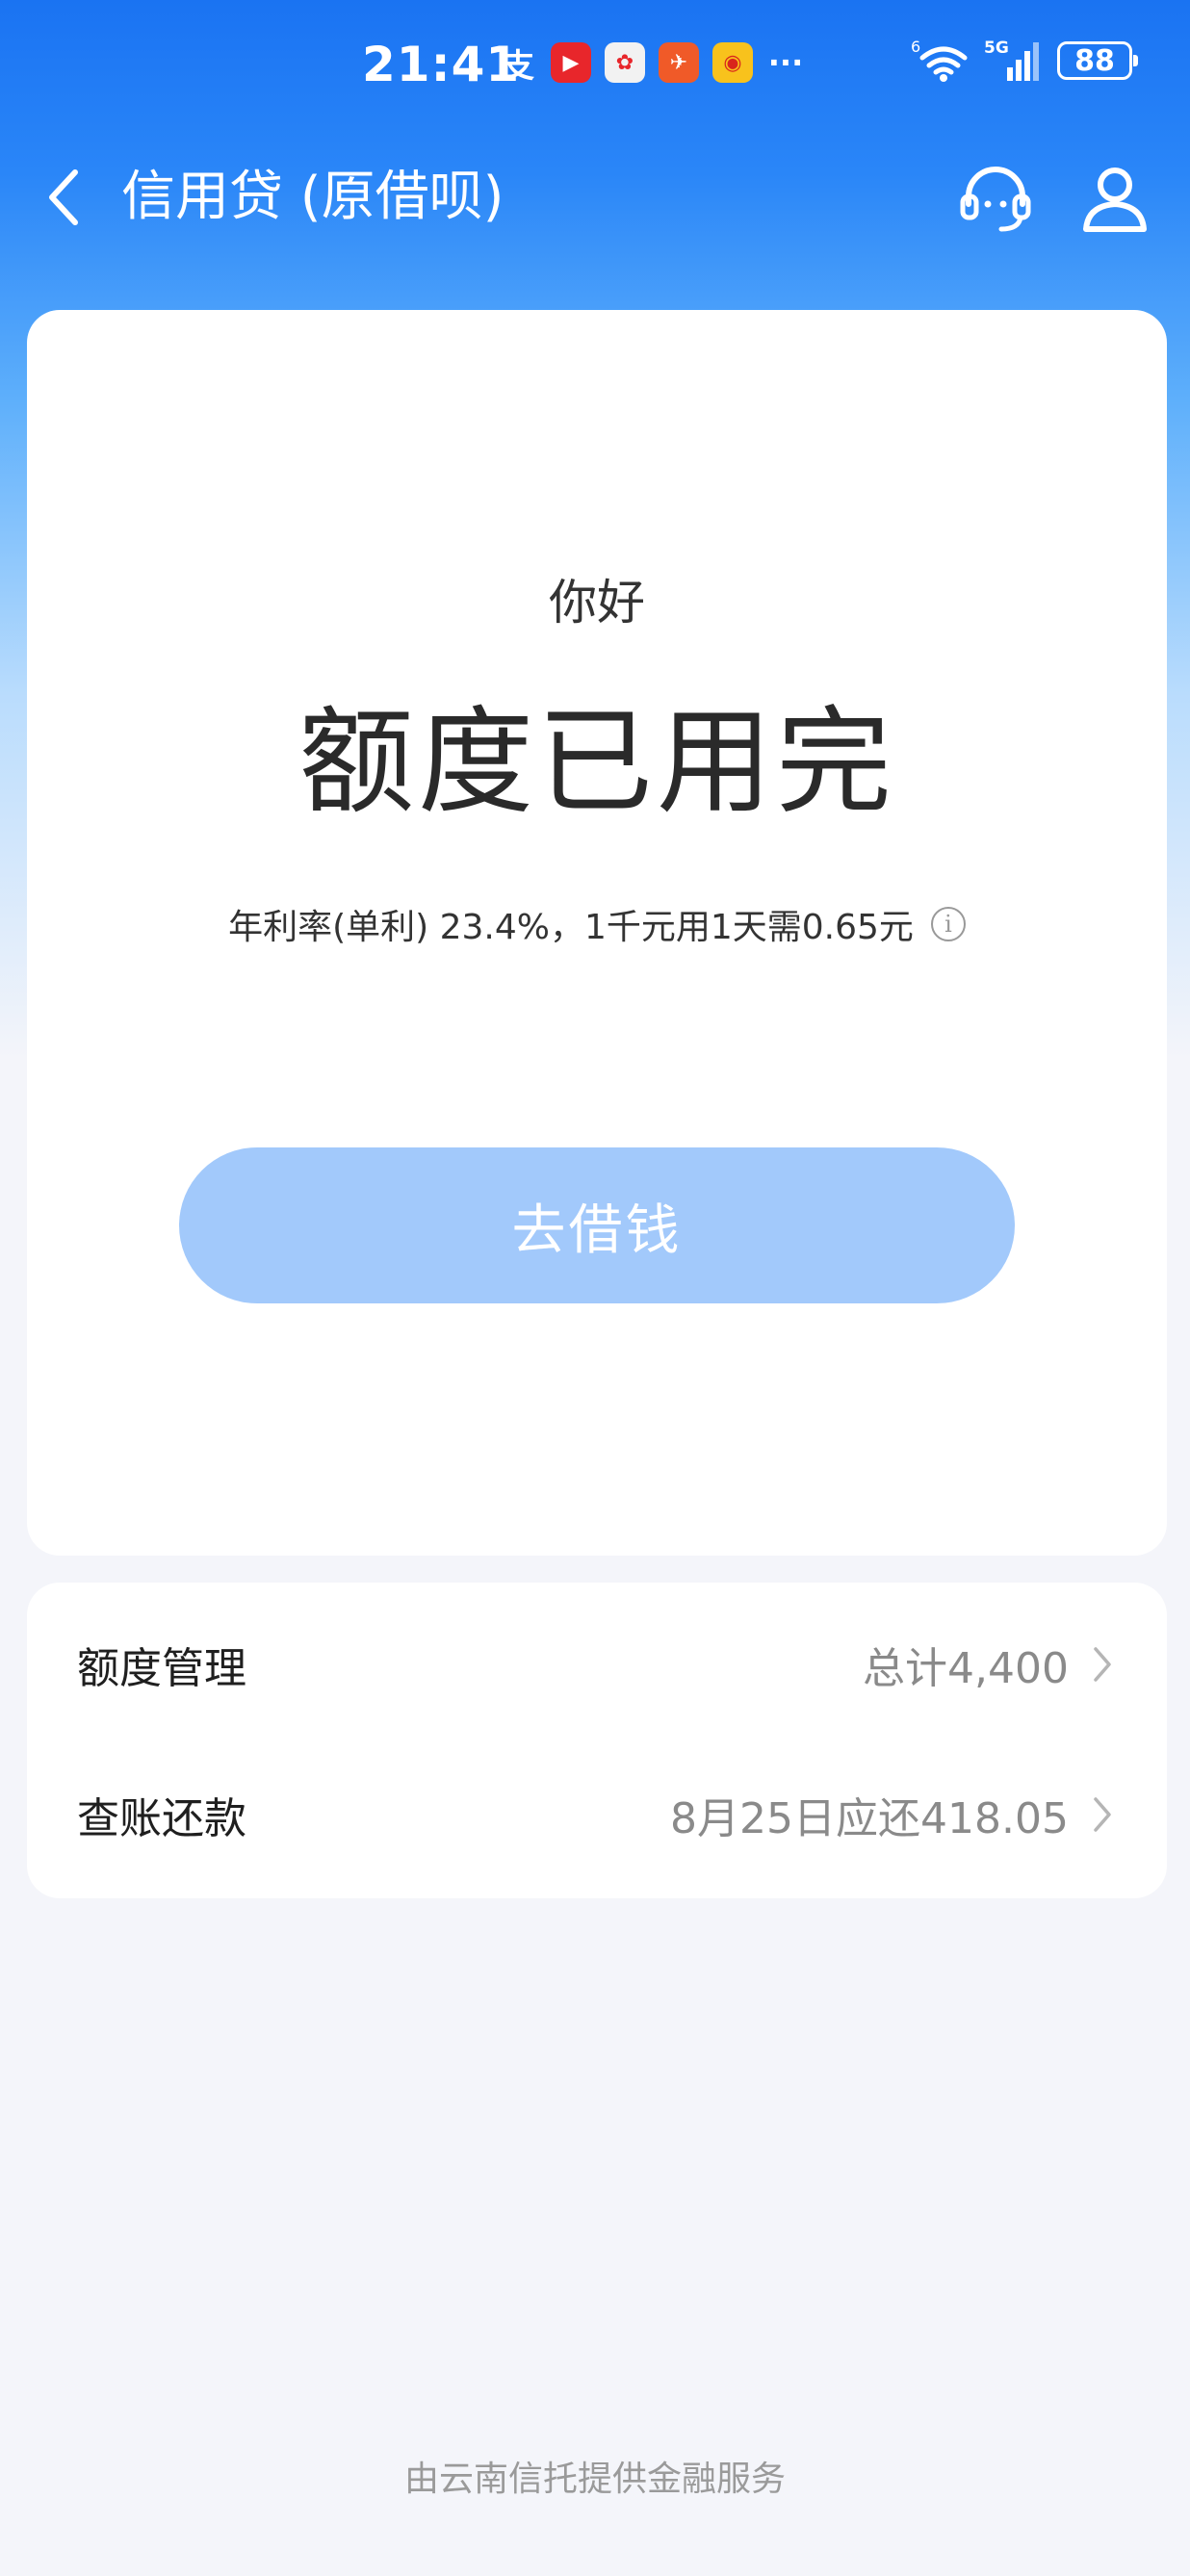  What do you see at coordinates (595, 2479) in the screenshot?
I see `footer-provider-text: 由云南信托提供金融服务` at bounding box center [595, 2479].